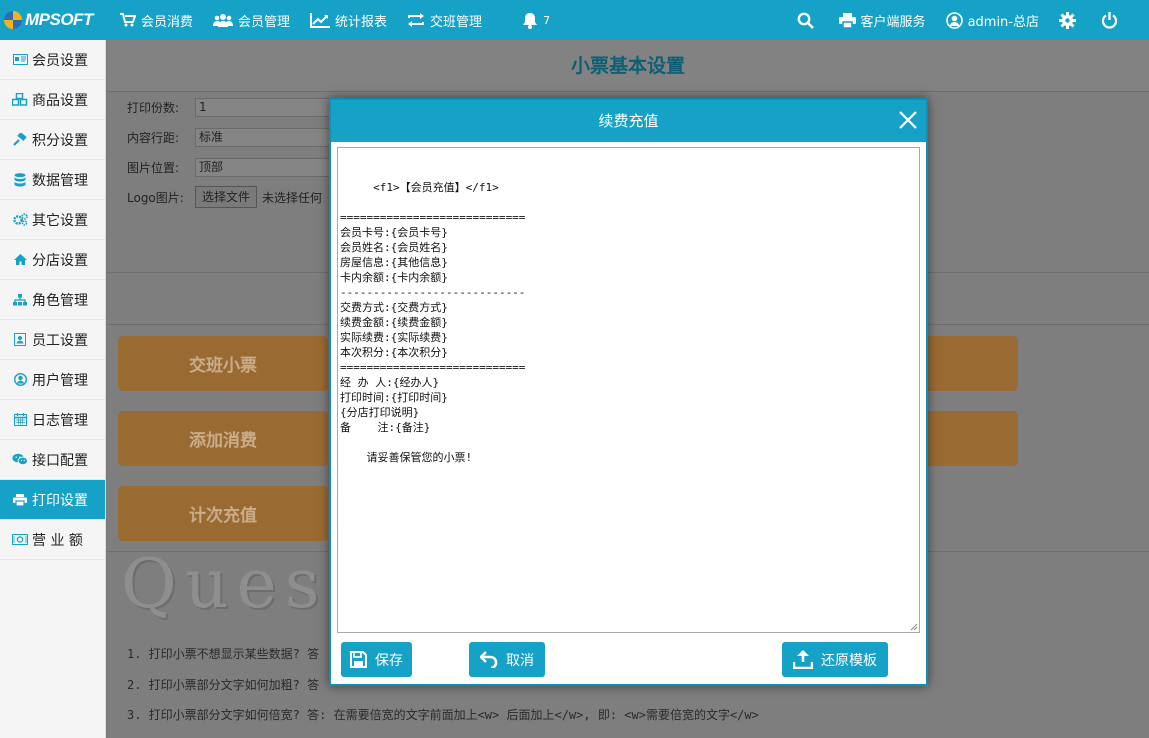  Describe the element at coordinates (530, 20) in the screenshot. I see `bell-icon` at that location.